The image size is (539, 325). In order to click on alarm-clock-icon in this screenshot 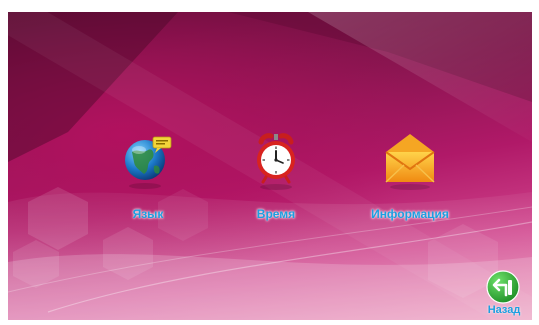, I will do `click(276, 161)`.